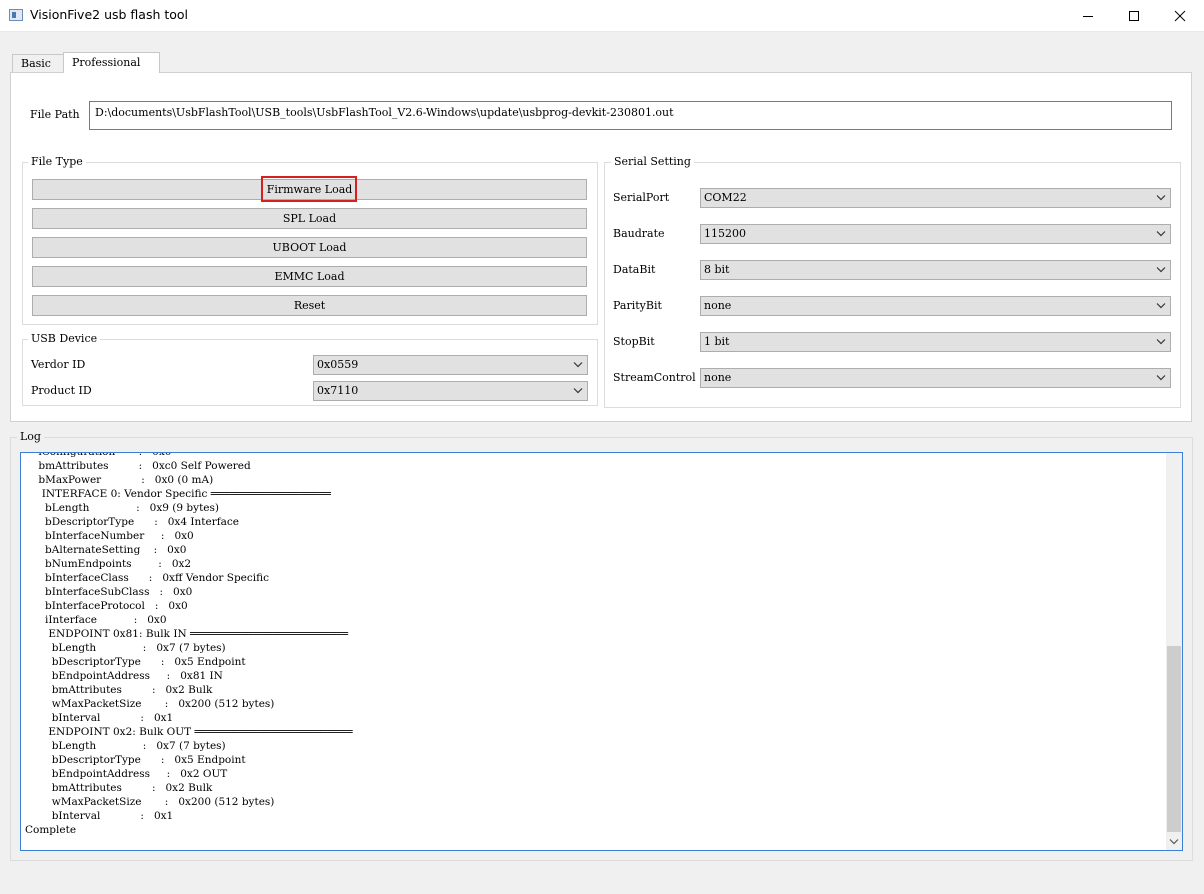  What do you see at coordinates (309, 247) in the screenshot?
I see `uboot-load-button: UBOOT Load` at bounding box center [309, 247].